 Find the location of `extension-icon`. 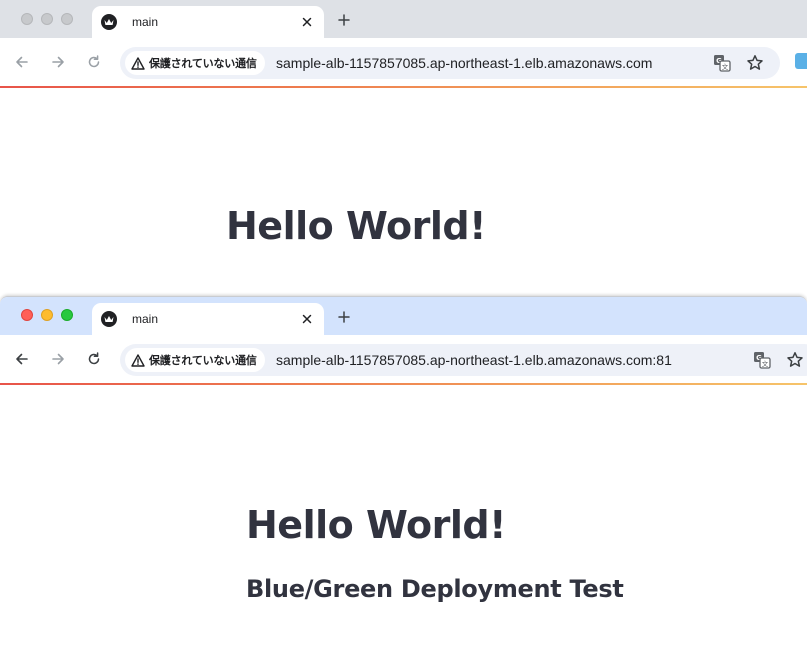

extension-icon is located at coordinates (801, 61).